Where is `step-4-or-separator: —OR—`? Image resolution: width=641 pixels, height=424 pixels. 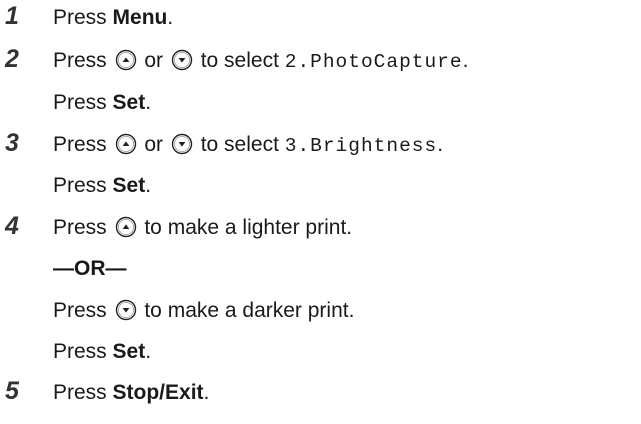
step-4-or-separator: —OR— is located at coordinates (90, 269).